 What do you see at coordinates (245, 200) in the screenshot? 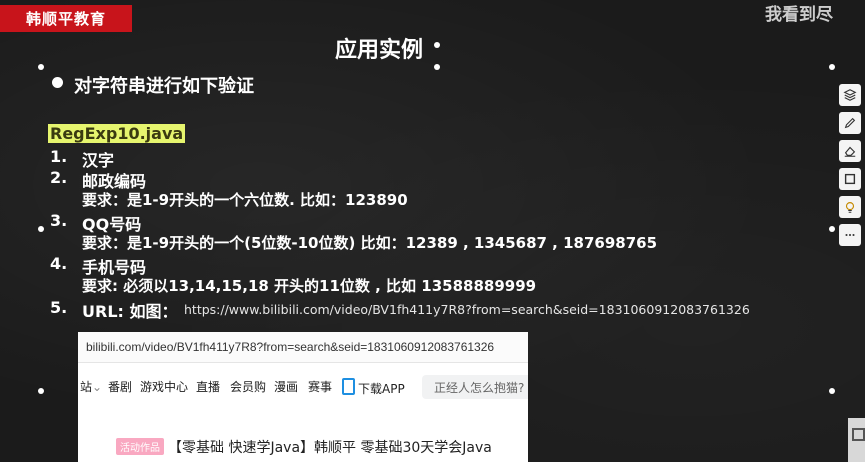
I see `list-item-requirement: 要求：是1-9开头的一个六位数. 比如：123890` at bounding box center [245, 200].